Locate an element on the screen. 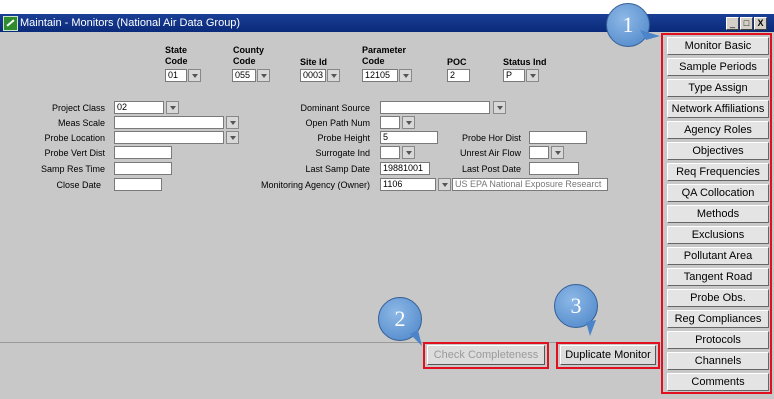 The height and width of the screenshot is (399, 774). minimize-button: _ is located at coordinates (732, 23).